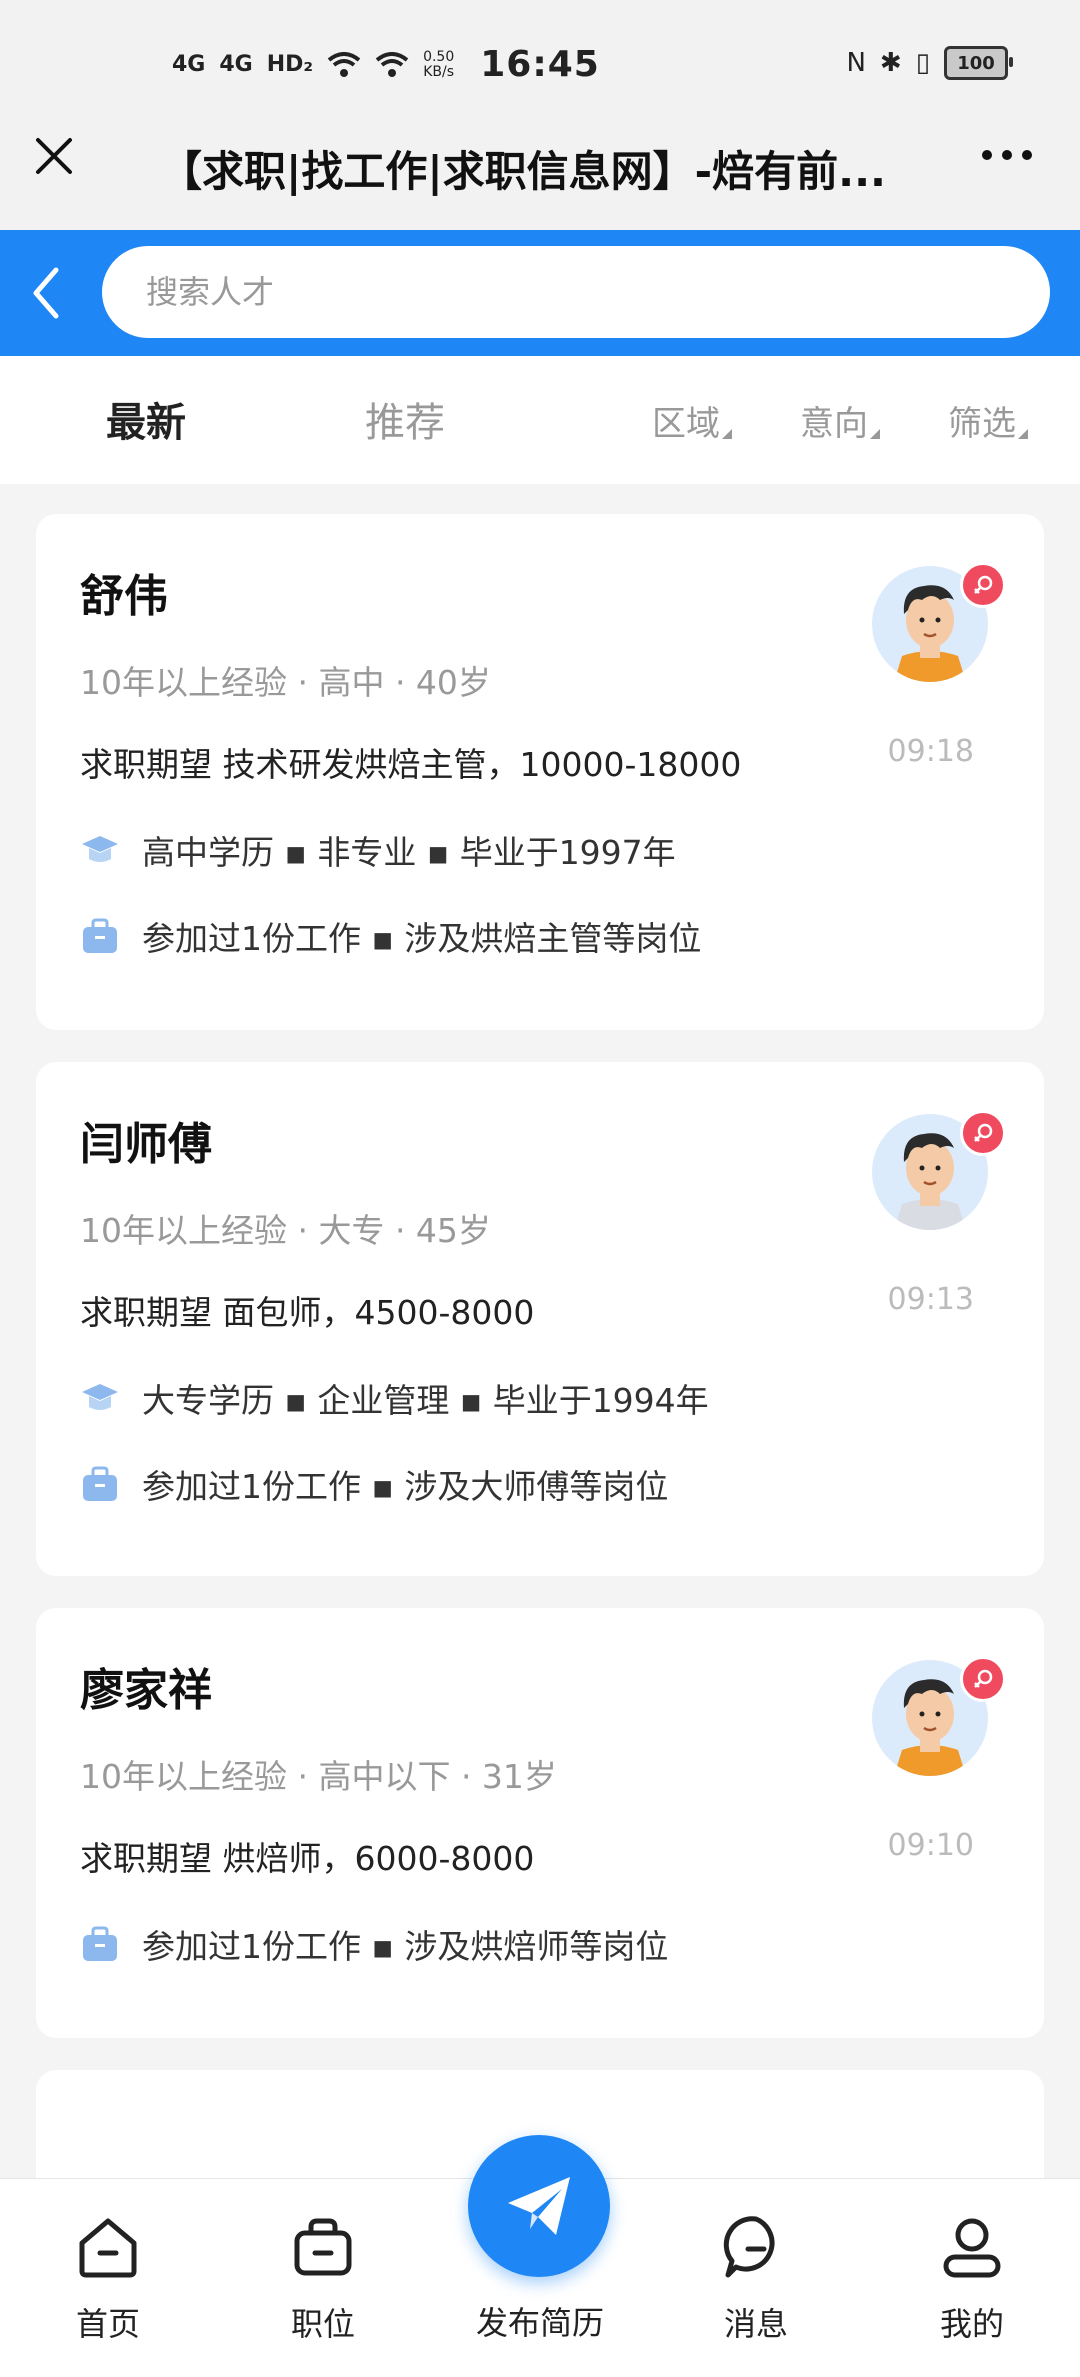 This screenshot has width=1080, height=2377. I want to click on work-text: 参加过1份工作 ▪ 涉及烘焙主管等岗位, so click(422, 938).